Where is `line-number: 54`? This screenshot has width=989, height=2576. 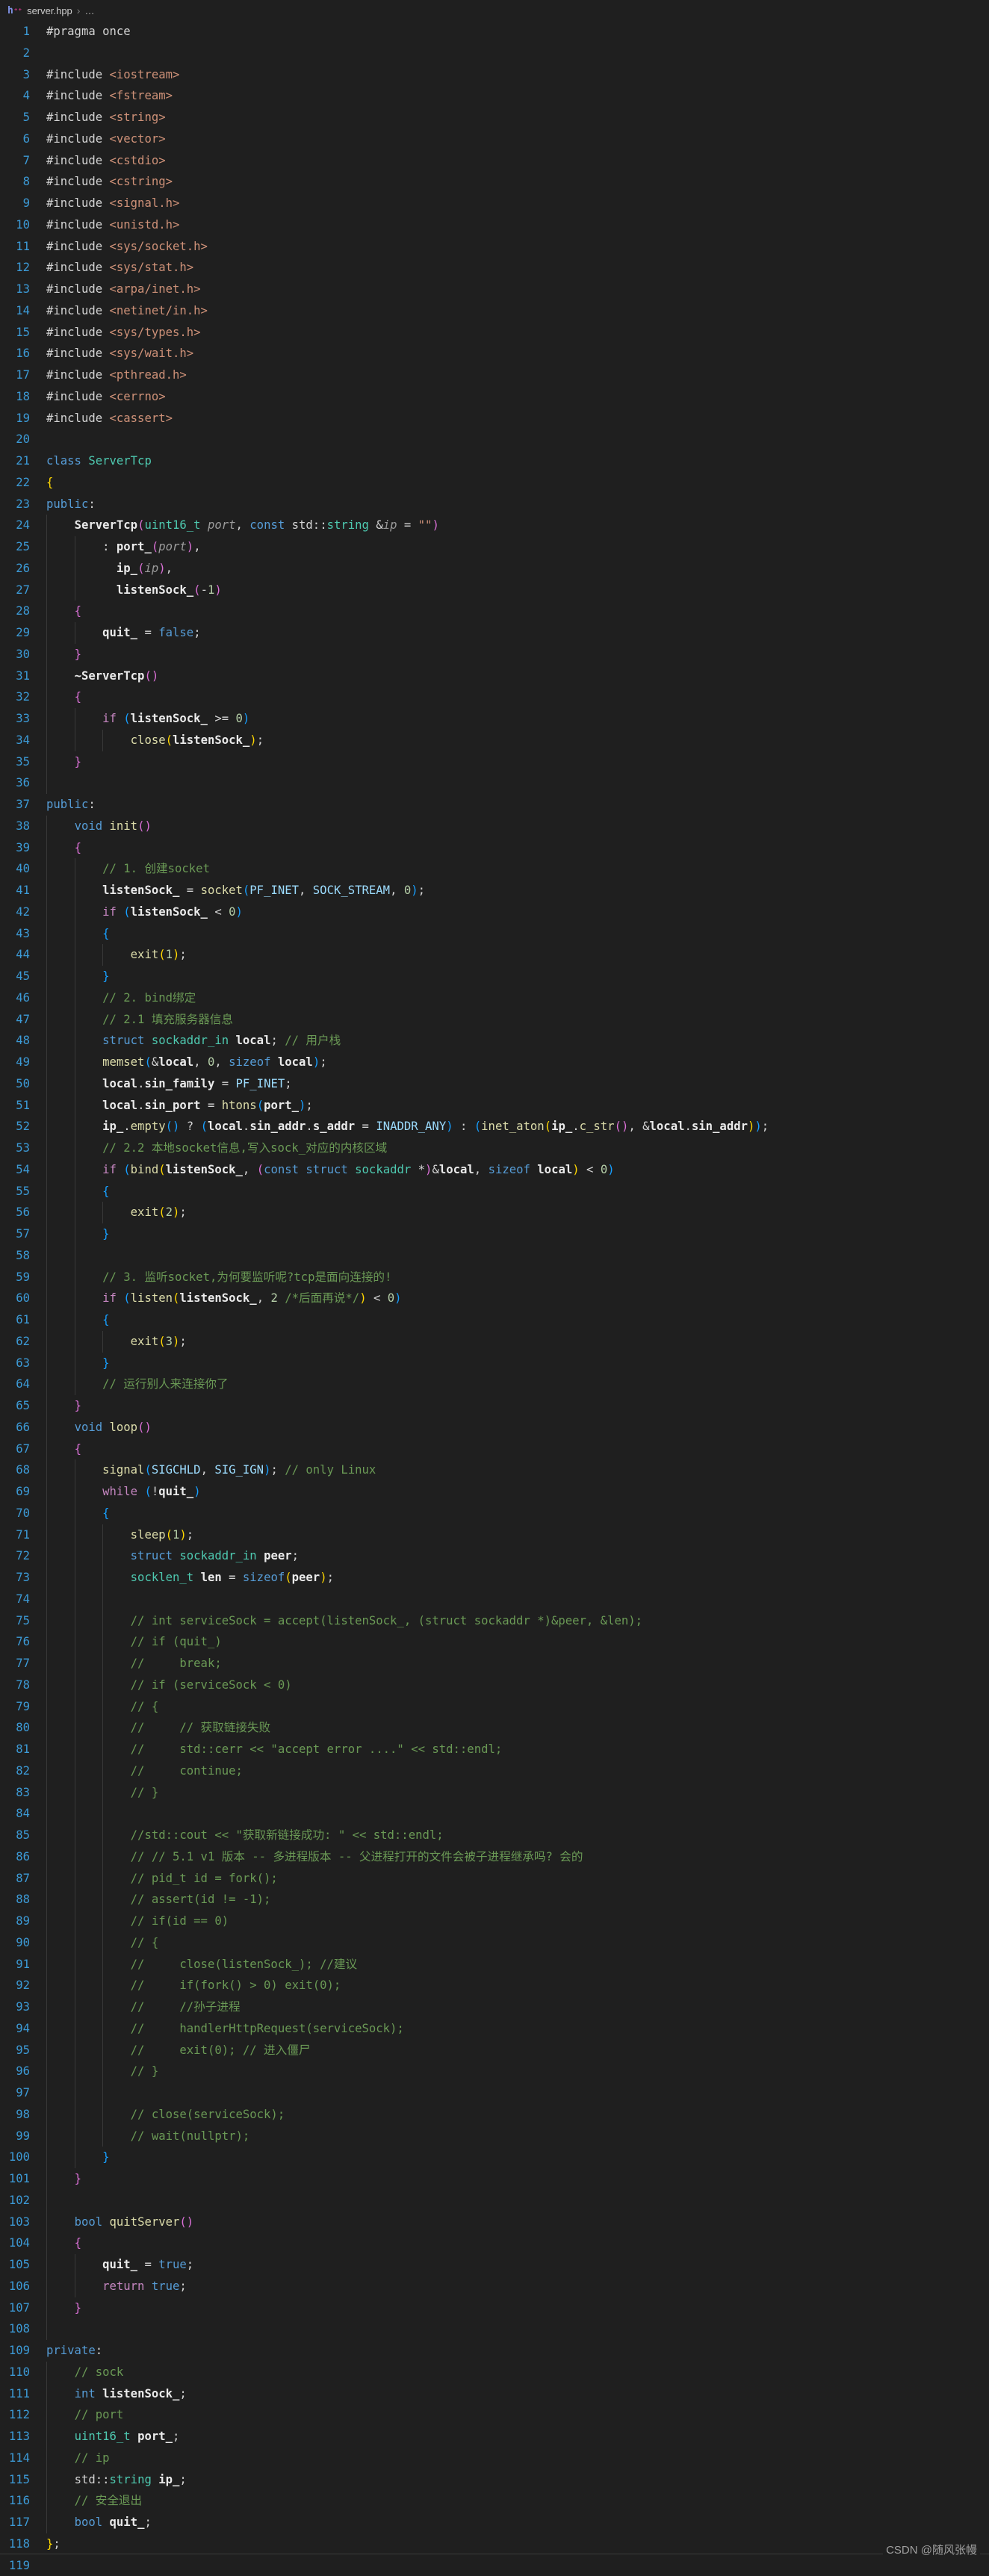 line-number: 54 is located at coordinates (23, 1170).